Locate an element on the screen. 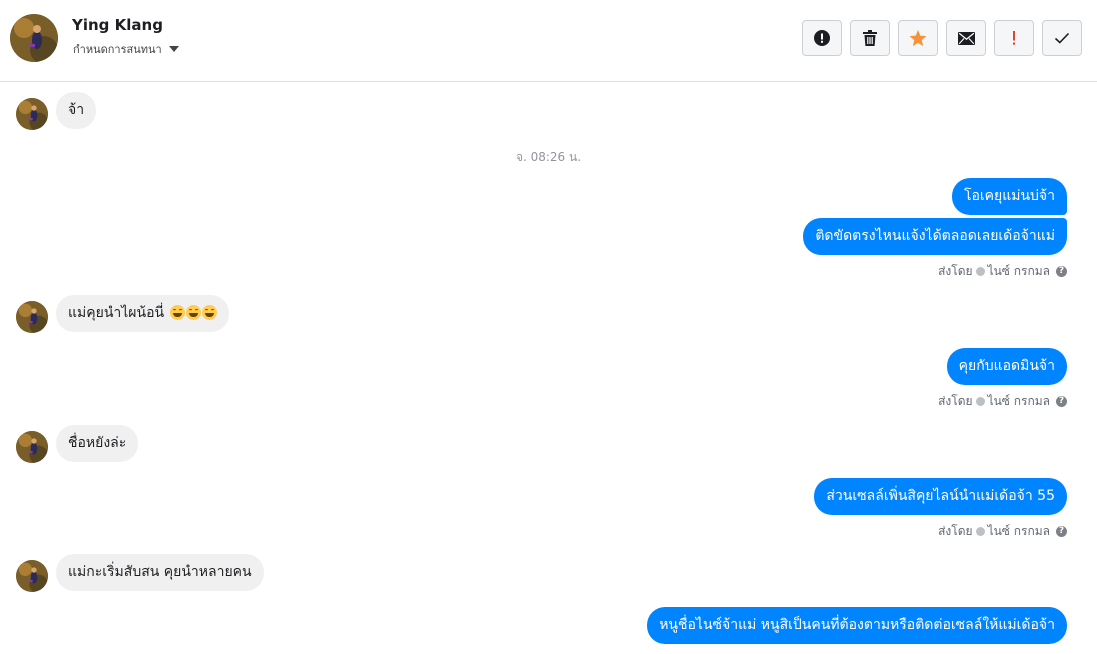  assign-conversation-label: กำหนดการสนทนา is located at coordinates (117, 49).